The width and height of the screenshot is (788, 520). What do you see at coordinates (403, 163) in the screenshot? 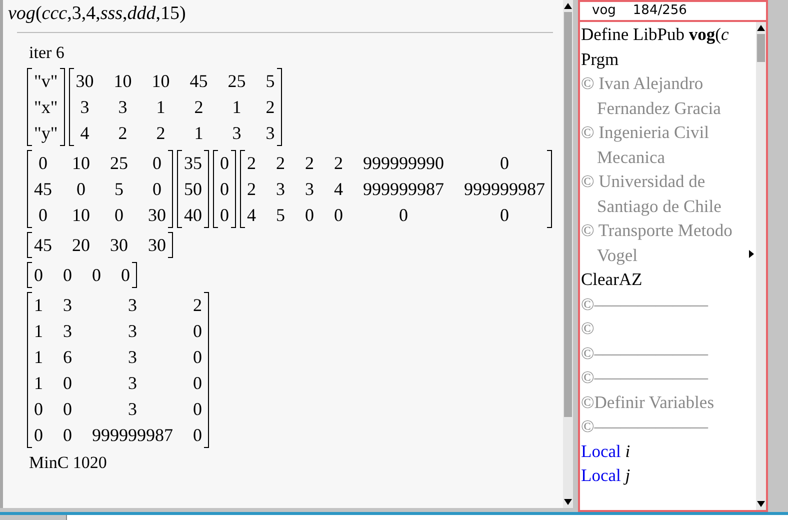
I see `matrix-cell-text: 999999990` at bounding box center [403, 163].